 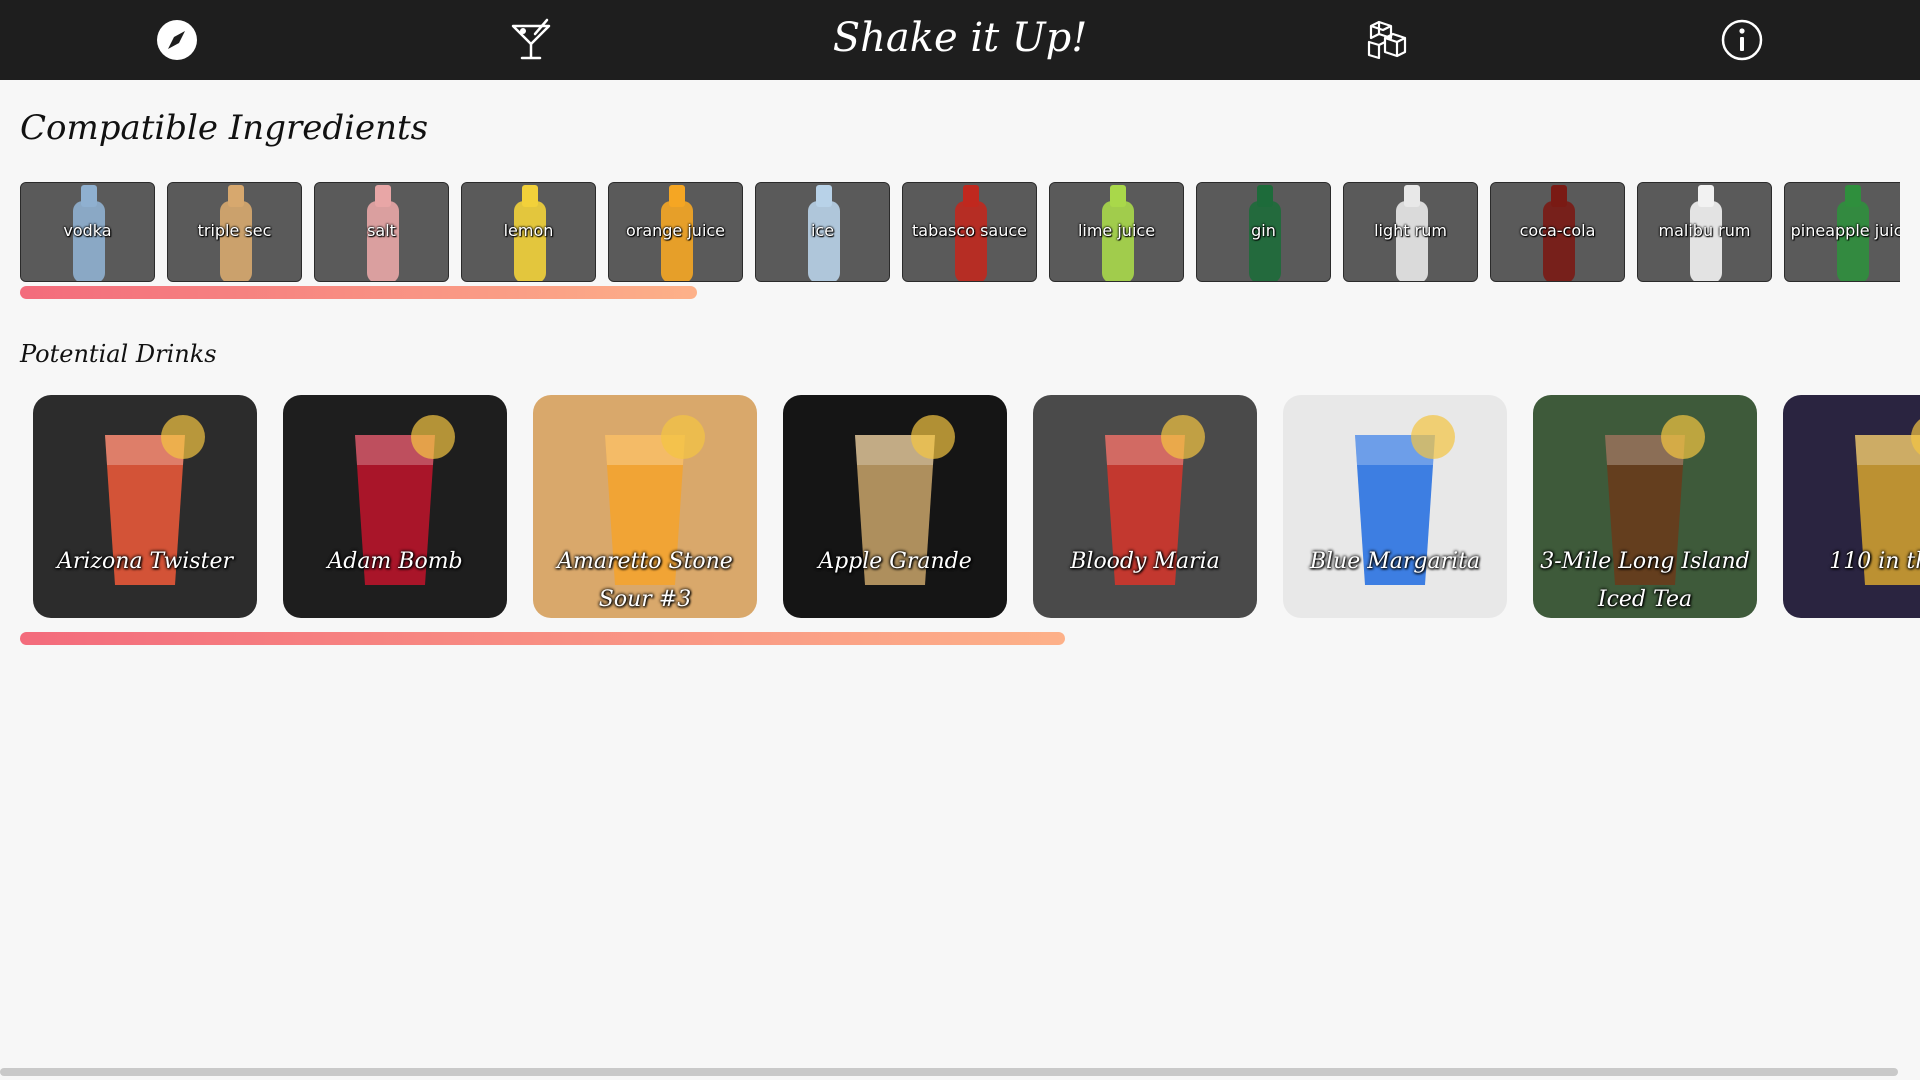 What do you see at coordinates (542, 638) in the screenshot?
I see `drinks-scroll-indicator` at bounding box center [542, 638].